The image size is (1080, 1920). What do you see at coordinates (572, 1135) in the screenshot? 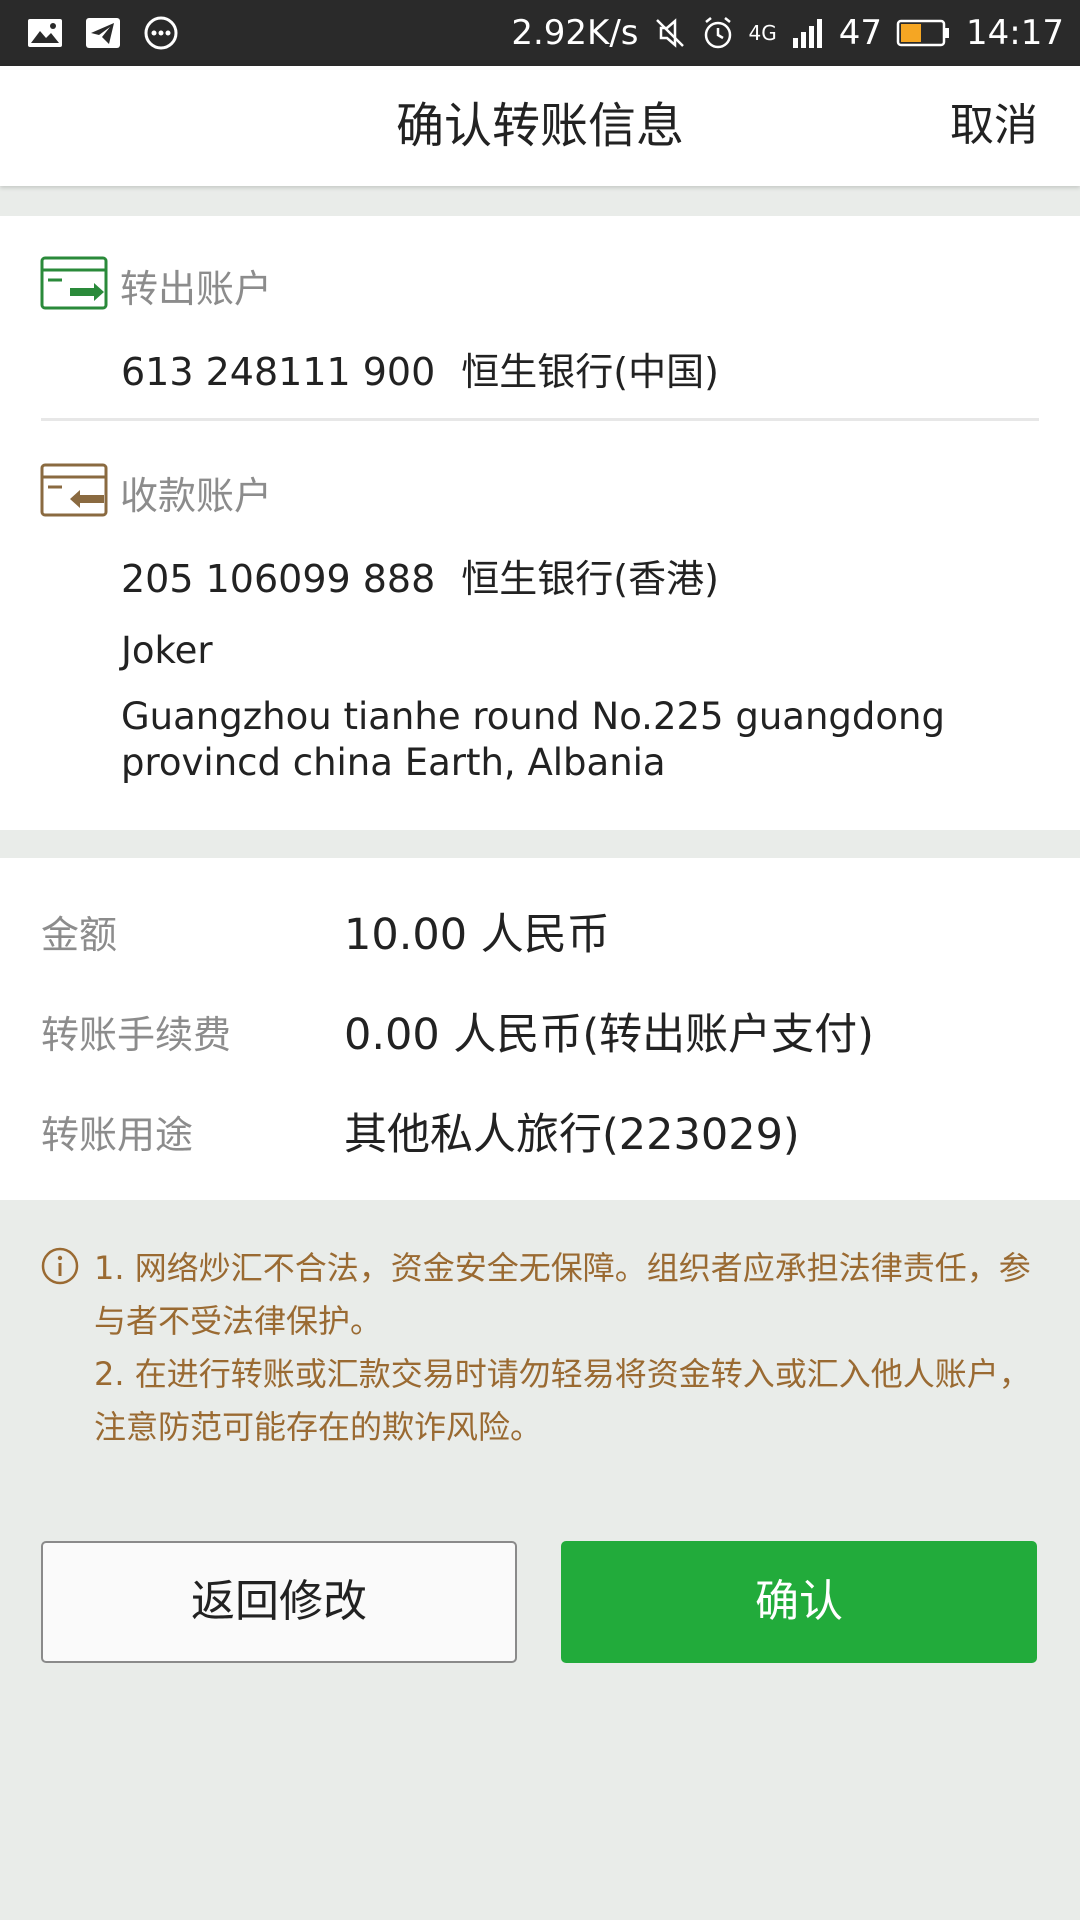
I see `purpose-value: 其他私人旅行(223029)` at bounding box center [572, 1135].